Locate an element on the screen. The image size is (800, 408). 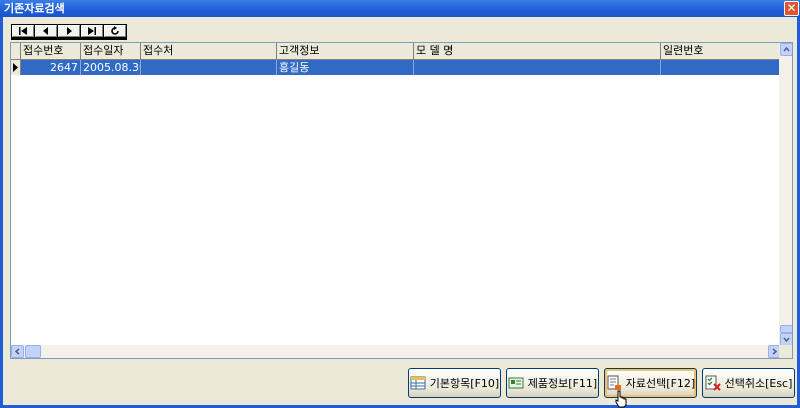
scroll-up-button is located at coordinates (786, 49).